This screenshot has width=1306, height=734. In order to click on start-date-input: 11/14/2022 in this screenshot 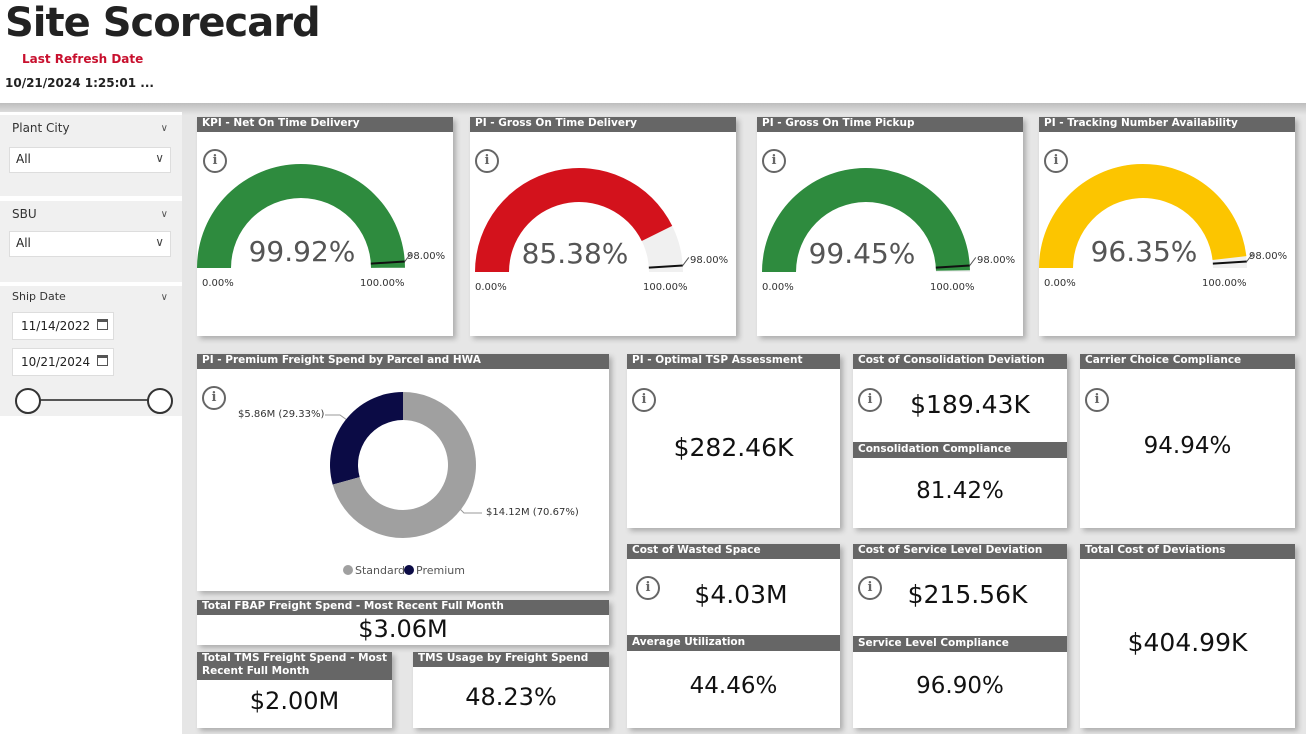, I will do `click(63, 326)`.